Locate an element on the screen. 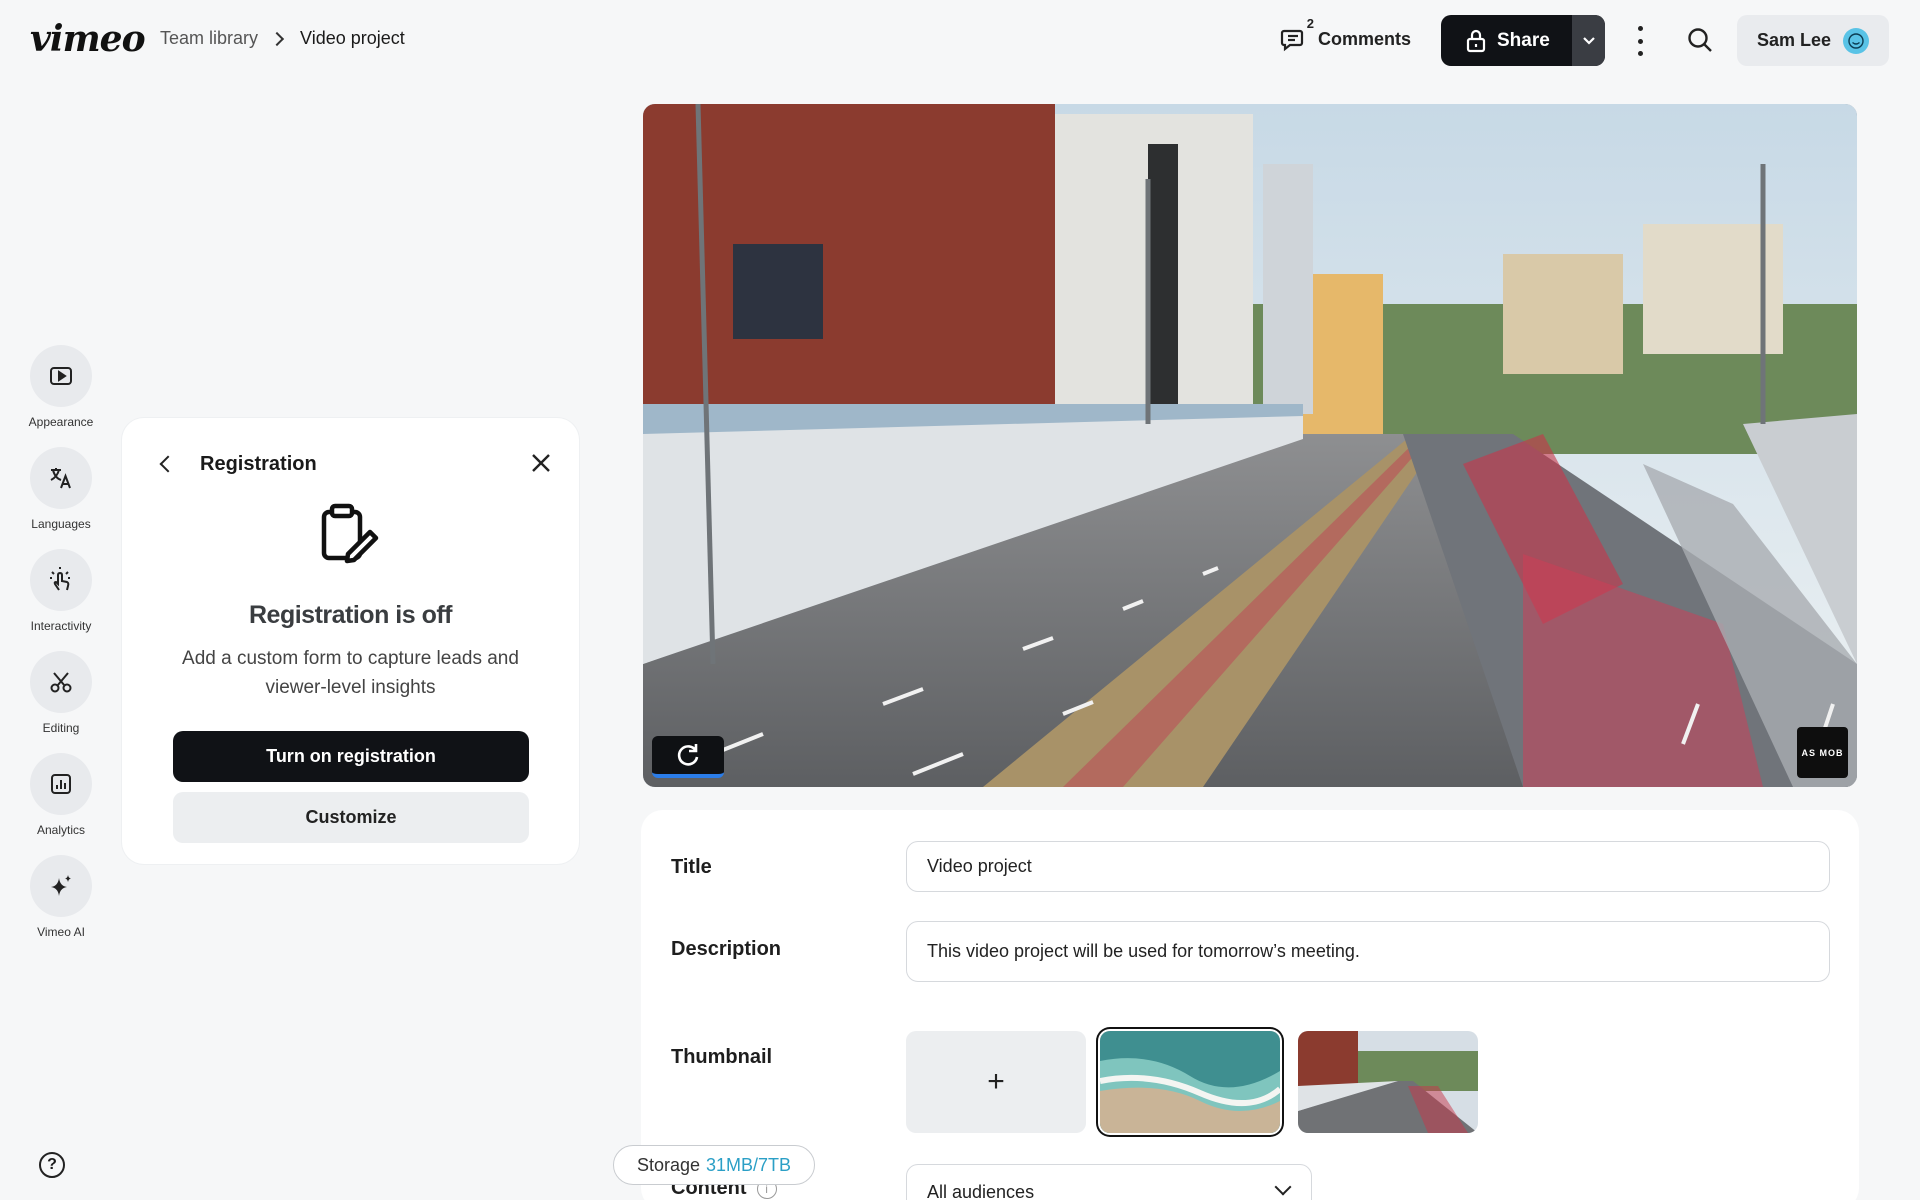  panel-title: Registration is located at coordinates (258, 463).